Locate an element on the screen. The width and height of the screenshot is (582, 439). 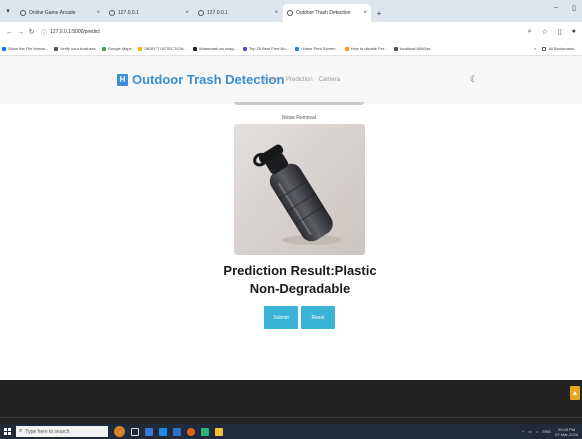
browser-tab: Online Game Arcade × is located at coordinates (60, 13).